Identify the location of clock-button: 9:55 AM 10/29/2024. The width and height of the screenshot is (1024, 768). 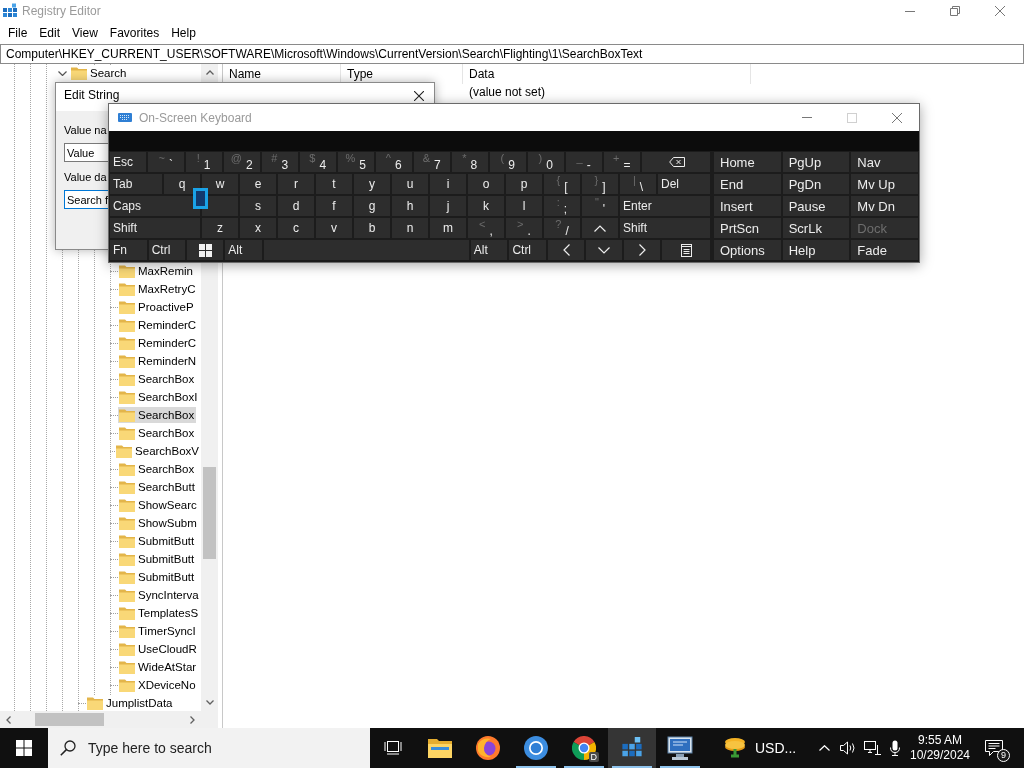
(940, 748).